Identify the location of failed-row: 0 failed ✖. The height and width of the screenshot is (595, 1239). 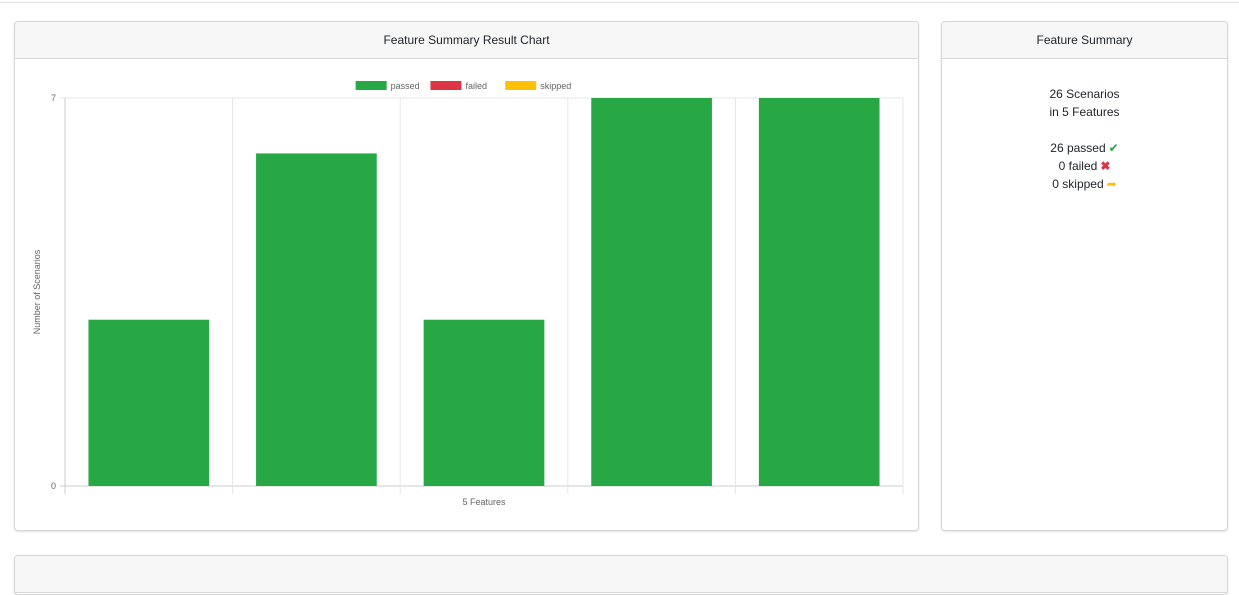
(1084, 166).